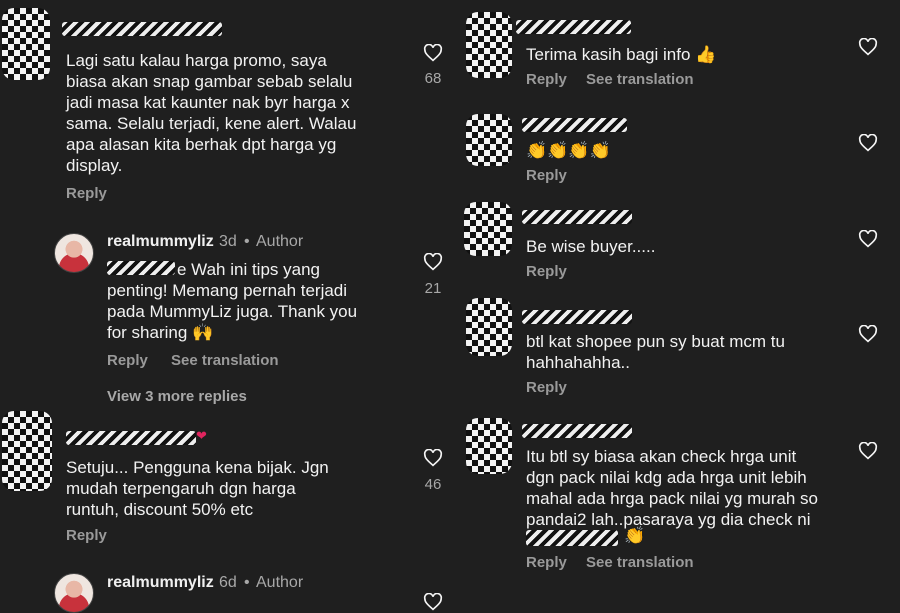  I want to click on like-count: 68, so click(433, 78).